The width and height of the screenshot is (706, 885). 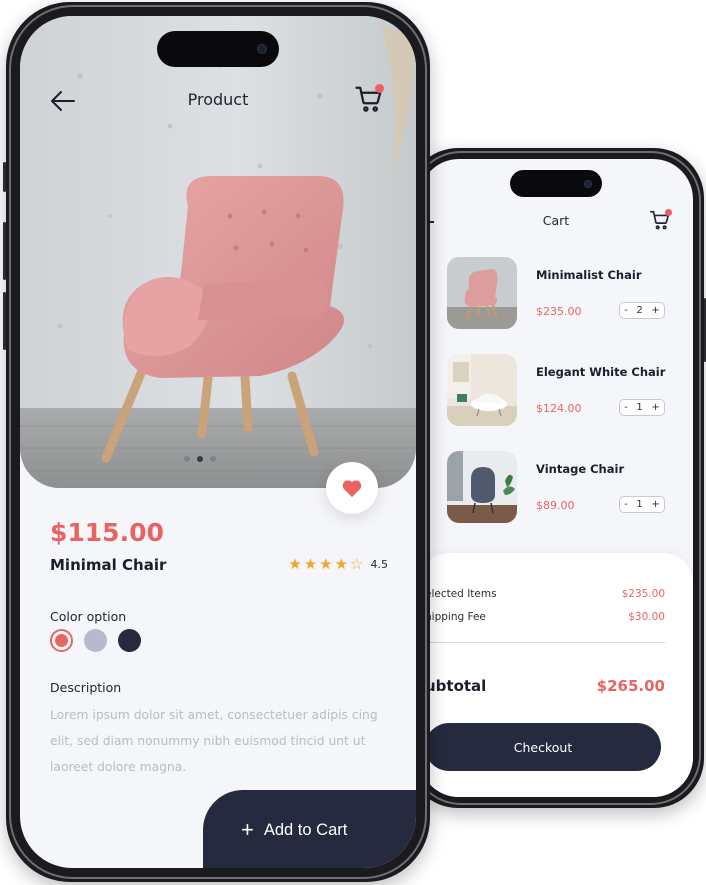 I want to click on mute-switch, so click(x=4, y=177).